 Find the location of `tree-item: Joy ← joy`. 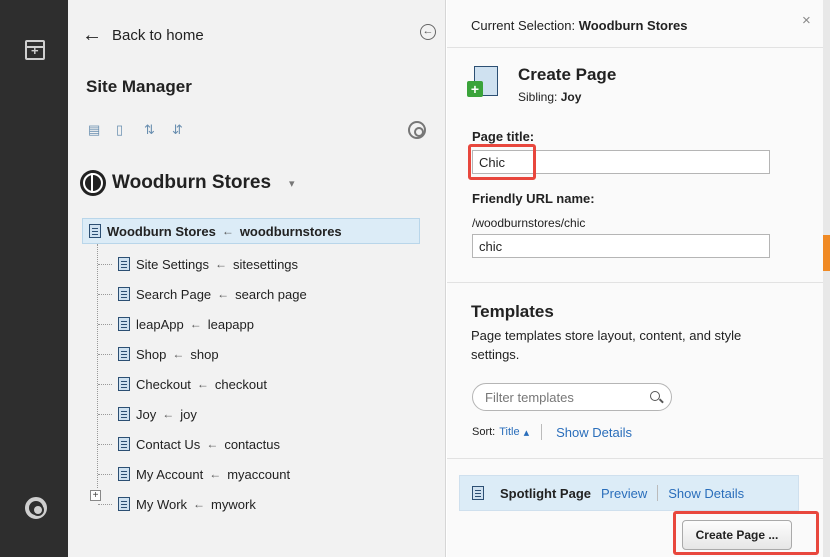

tree-item: Joy ← joy is located at coordinates (147, 414).